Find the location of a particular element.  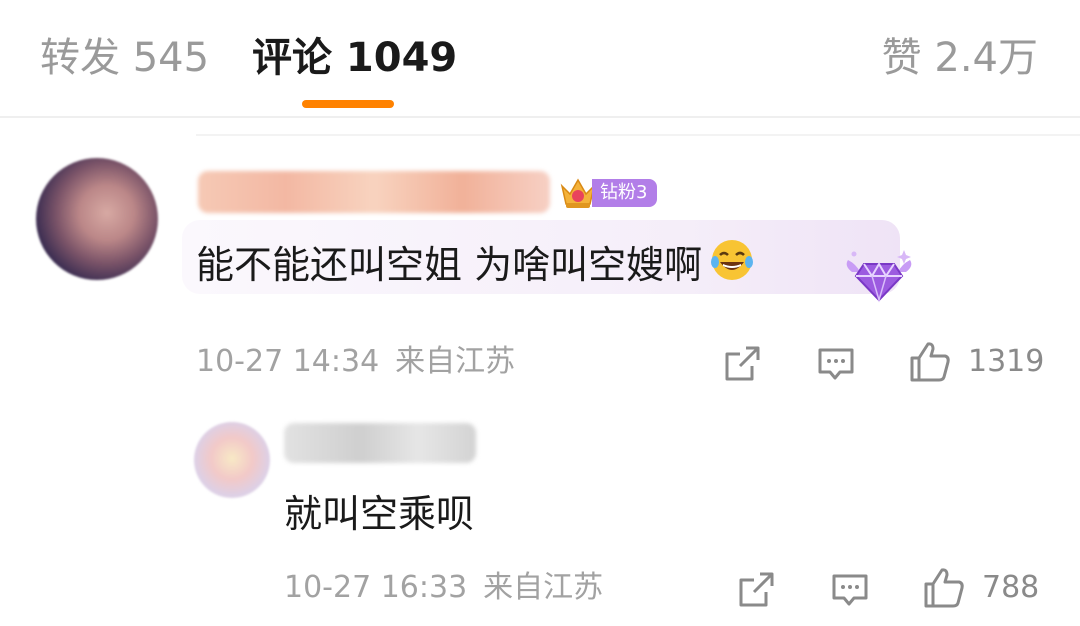

vip-gem-icon is located at coordinates (879, 276).